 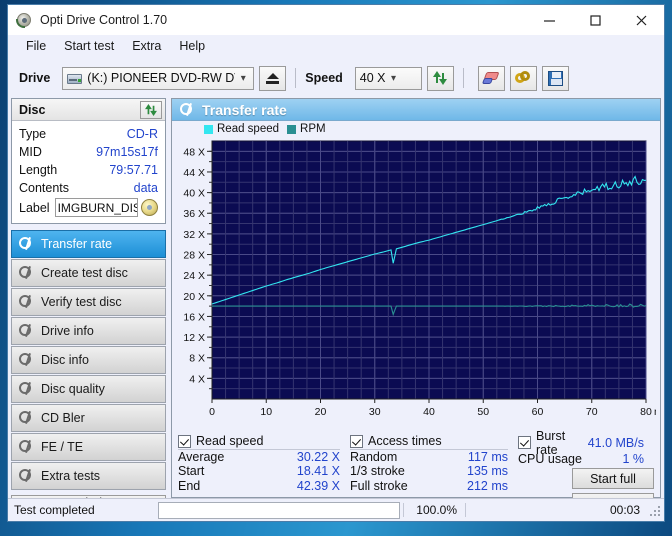 I want to click on speed-select: 40 X ▾, so click(x=388, y=78).